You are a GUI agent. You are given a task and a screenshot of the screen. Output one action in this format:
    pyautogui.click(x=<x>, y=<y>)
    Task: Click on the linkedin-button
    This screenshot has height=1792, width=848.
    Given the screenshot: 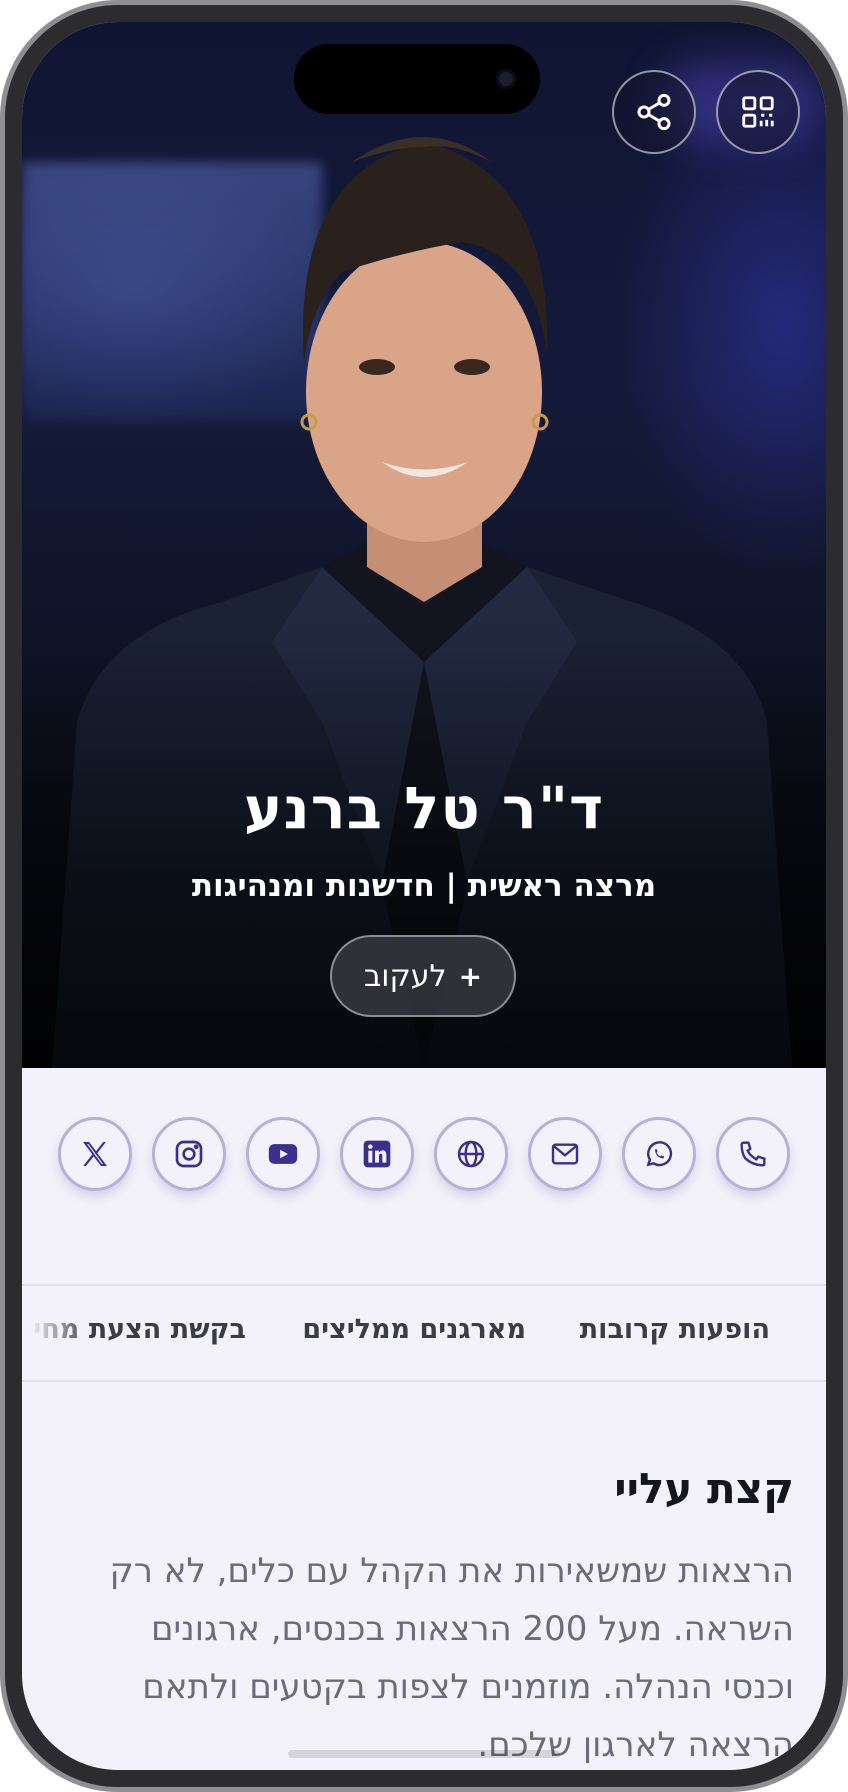 What is the action you would take?
    pyautogui.click(x=377, y=1154)
    